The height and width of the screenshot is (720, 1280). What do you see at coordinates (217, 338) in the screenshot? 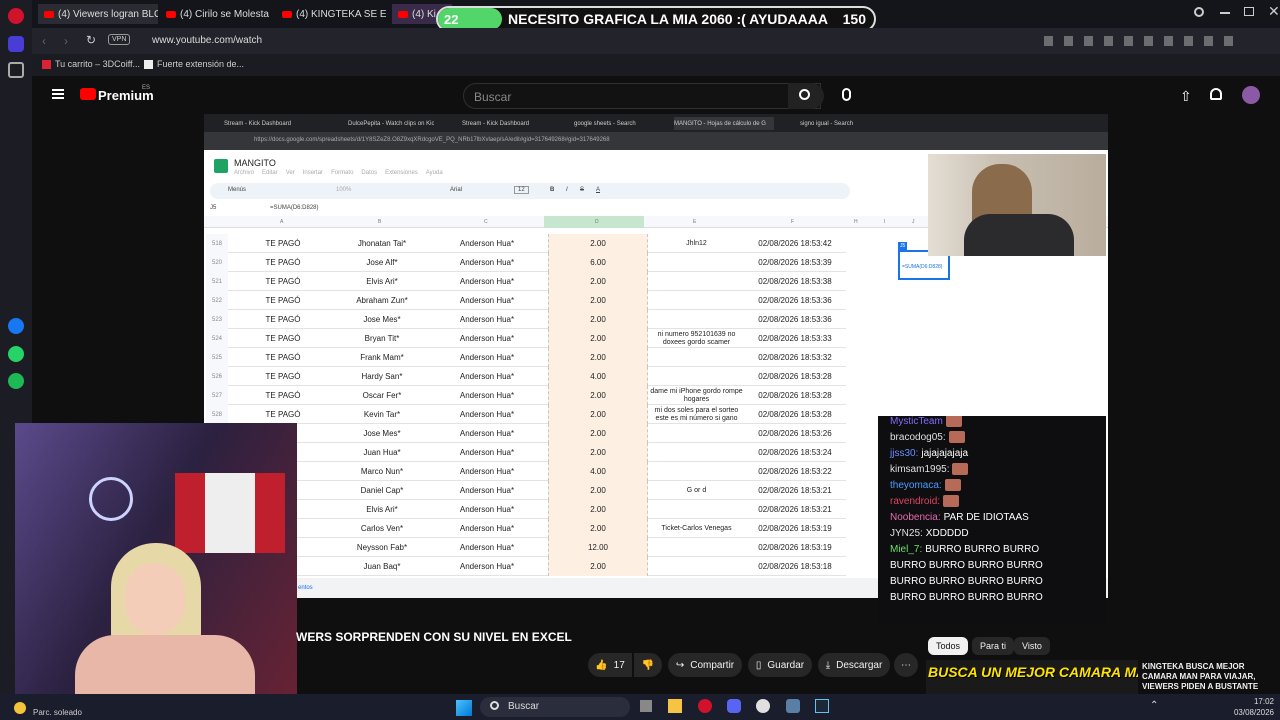
I see `row-number: 524` at bounding box center [217, 338].